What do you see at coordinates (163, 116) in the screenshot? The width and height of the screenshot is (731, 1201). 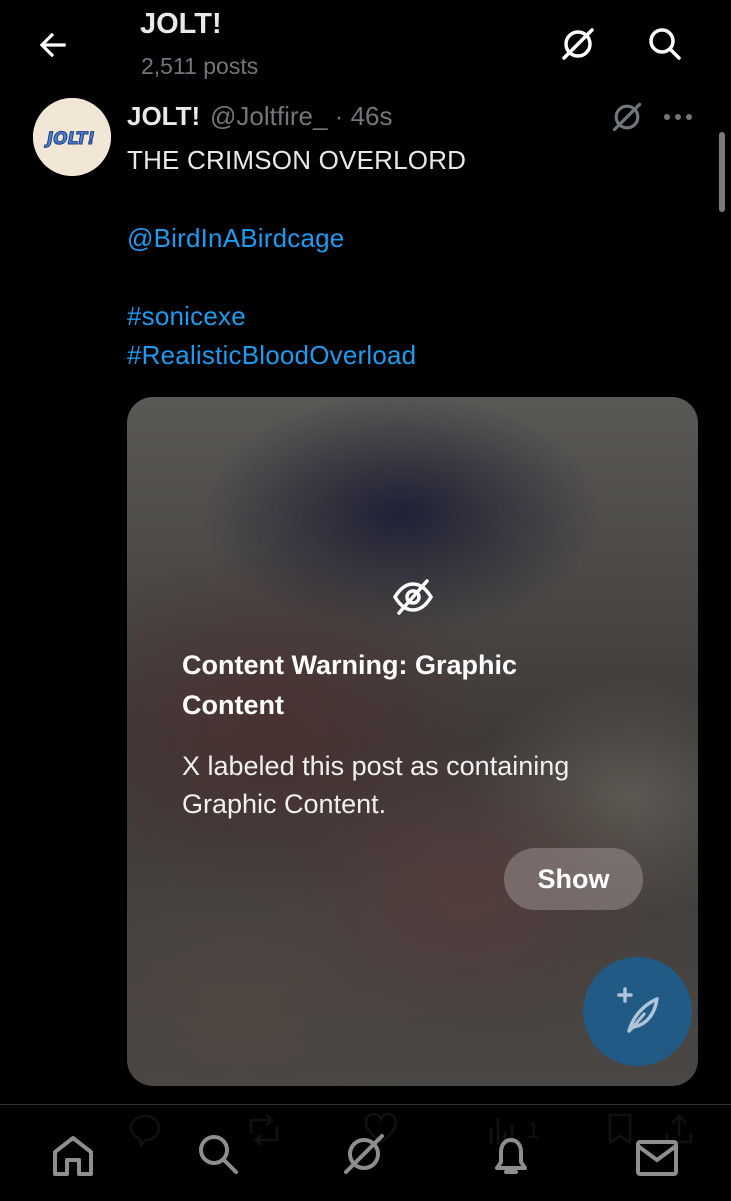 I see `author-name: JOLT!` at bounding box center [163, 116].